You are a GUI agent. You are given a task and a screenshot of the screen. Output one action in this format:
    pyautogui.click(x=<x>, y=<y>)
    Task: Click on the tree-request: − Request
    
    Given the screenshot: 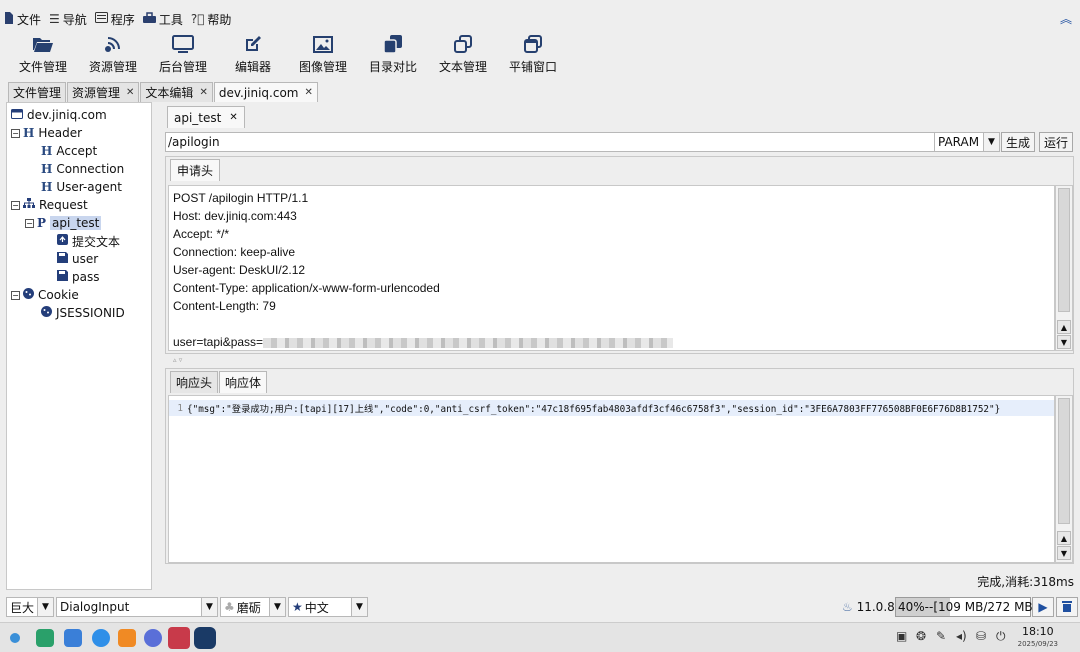 What is the action you would take?
    pyautogui.click(x=49, y=205)
    